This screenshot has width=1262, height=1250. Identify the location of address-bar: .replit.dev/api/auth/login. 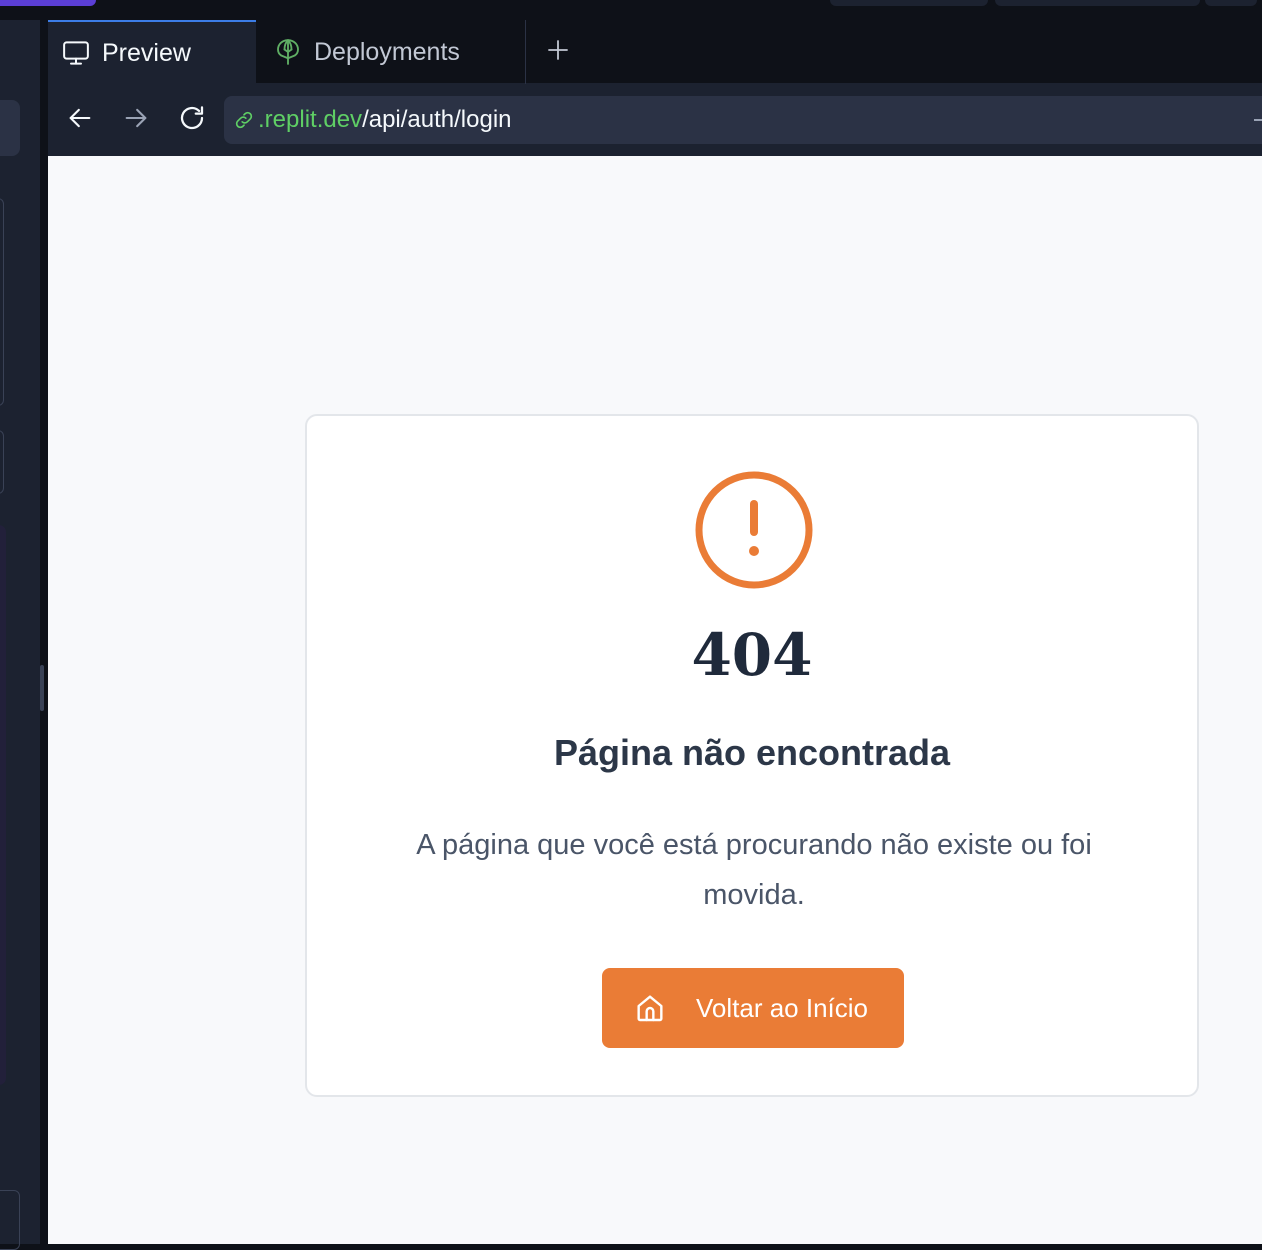
(655, 120).